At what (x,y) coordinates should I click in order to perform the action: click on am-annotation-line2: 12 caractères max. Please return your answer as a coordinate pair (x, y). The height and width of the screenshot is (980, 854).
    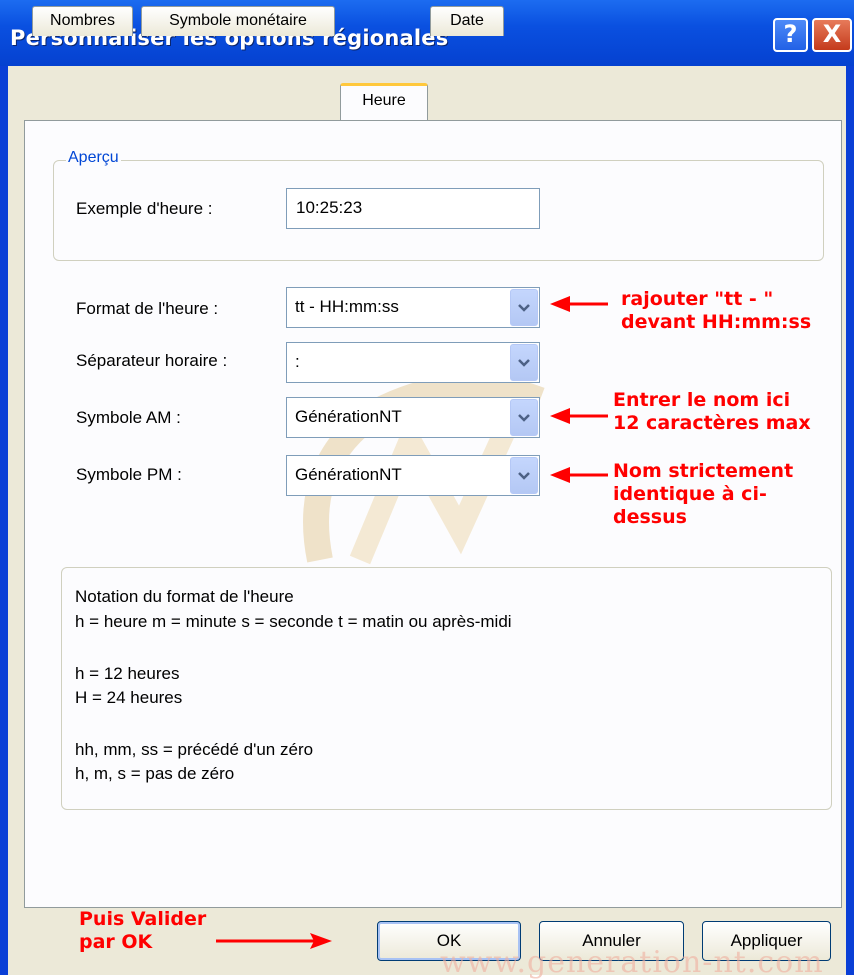
    Looking at the image, I should click on (712, 423).